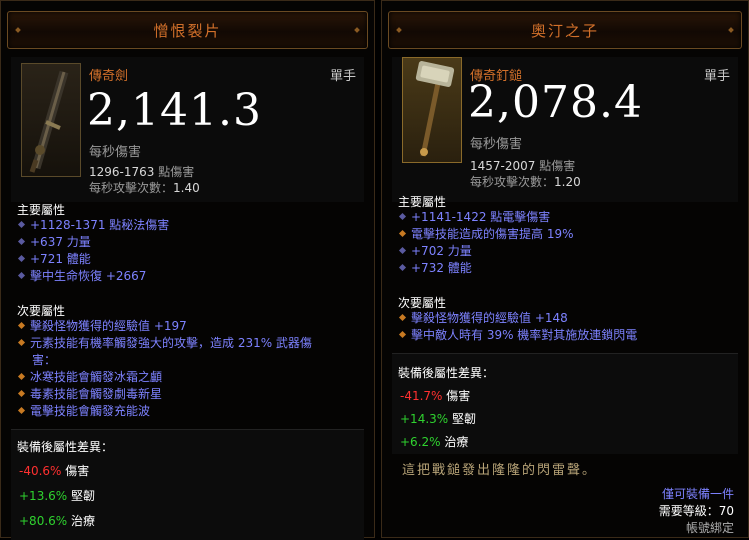  I want to click on stat-difference: +6.2% 治療, so click(434, 442).